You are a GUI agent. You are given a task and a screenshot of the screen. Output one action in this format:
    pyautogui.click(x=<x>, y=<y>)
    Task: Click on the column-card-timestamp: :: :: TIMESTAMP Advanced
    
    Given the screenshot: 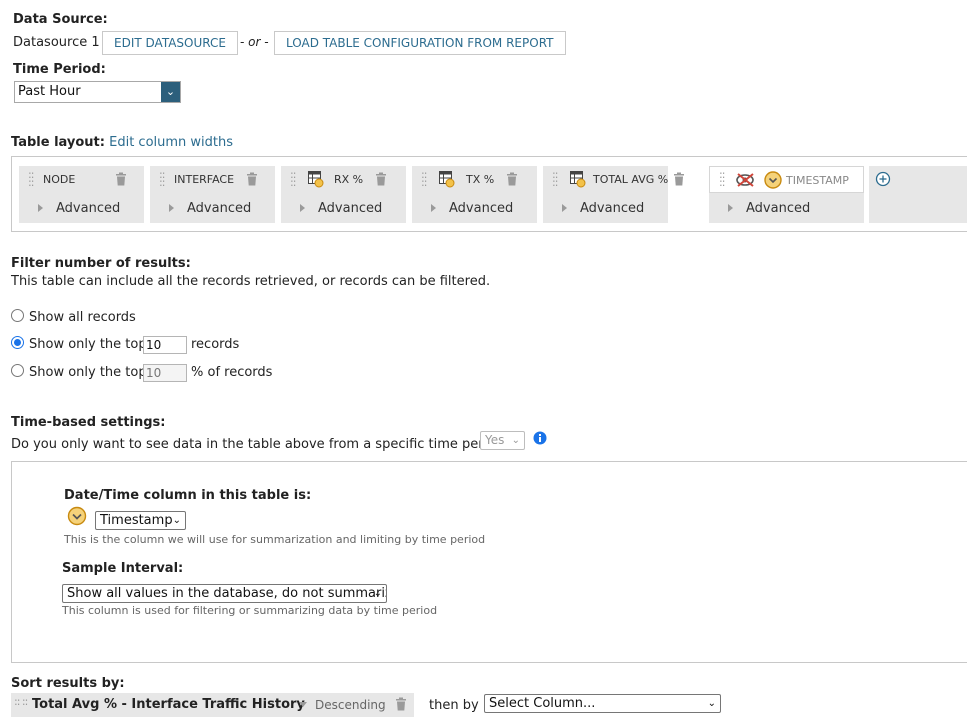 What is the action you would take?
    pyautogui.click(x=786, y=194)
    